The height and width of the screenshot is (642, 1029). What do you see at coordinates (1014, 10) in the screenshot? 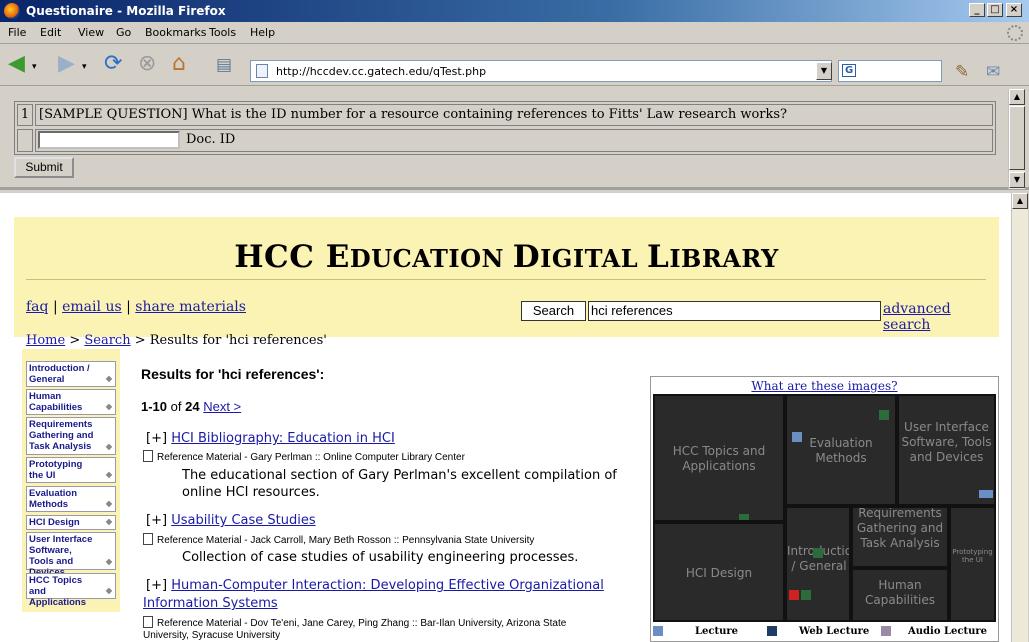
I see `close-button: ×` at bounding box center [1014, 10].